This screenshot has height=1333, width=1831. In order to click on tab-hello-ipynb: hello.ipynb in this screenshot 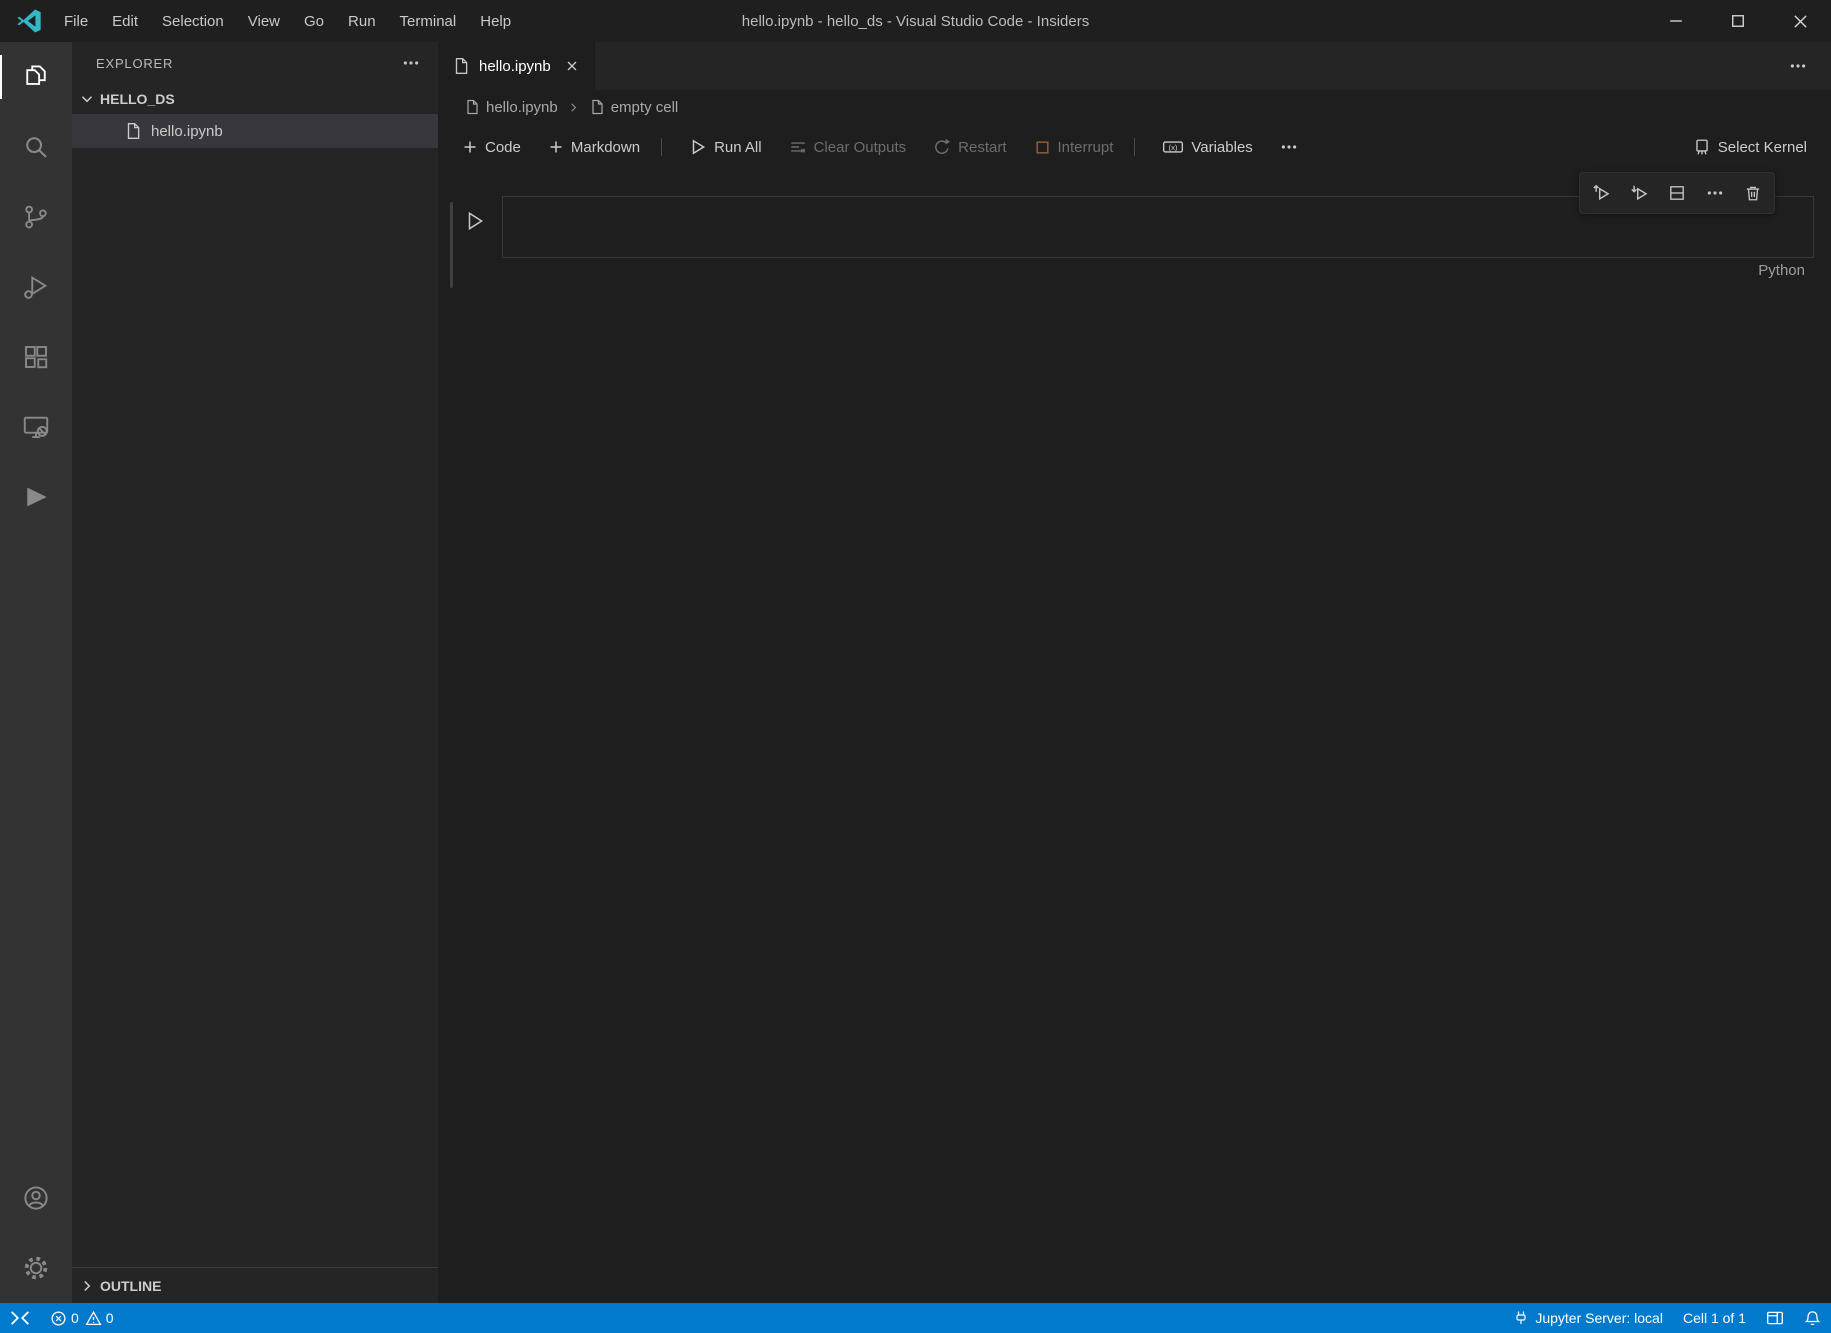, I will do `click(516, 66)`.